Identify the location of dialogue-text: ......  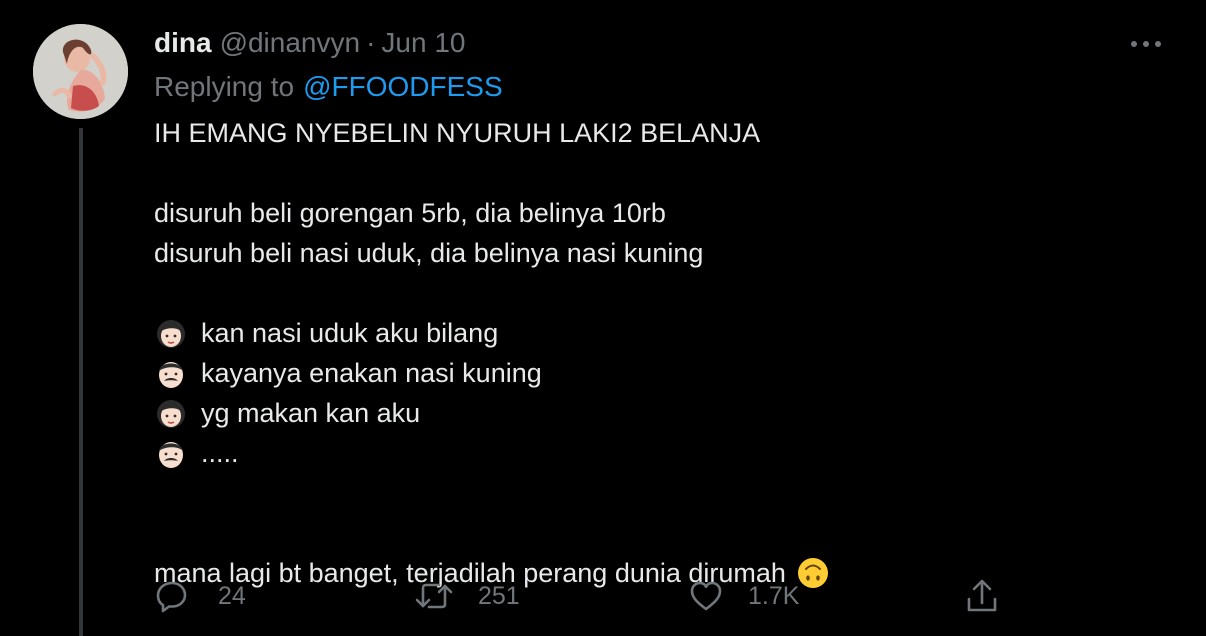
(220, 453).